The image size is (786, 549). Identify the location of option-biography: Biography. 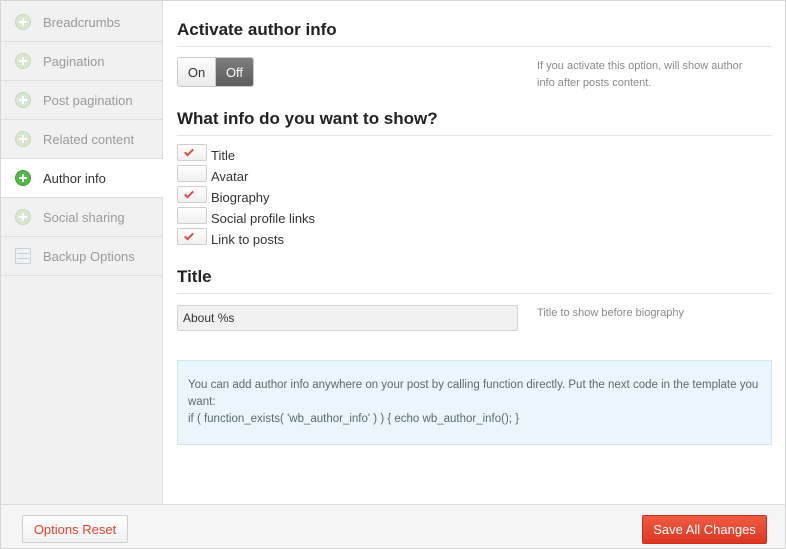
(223, 194).